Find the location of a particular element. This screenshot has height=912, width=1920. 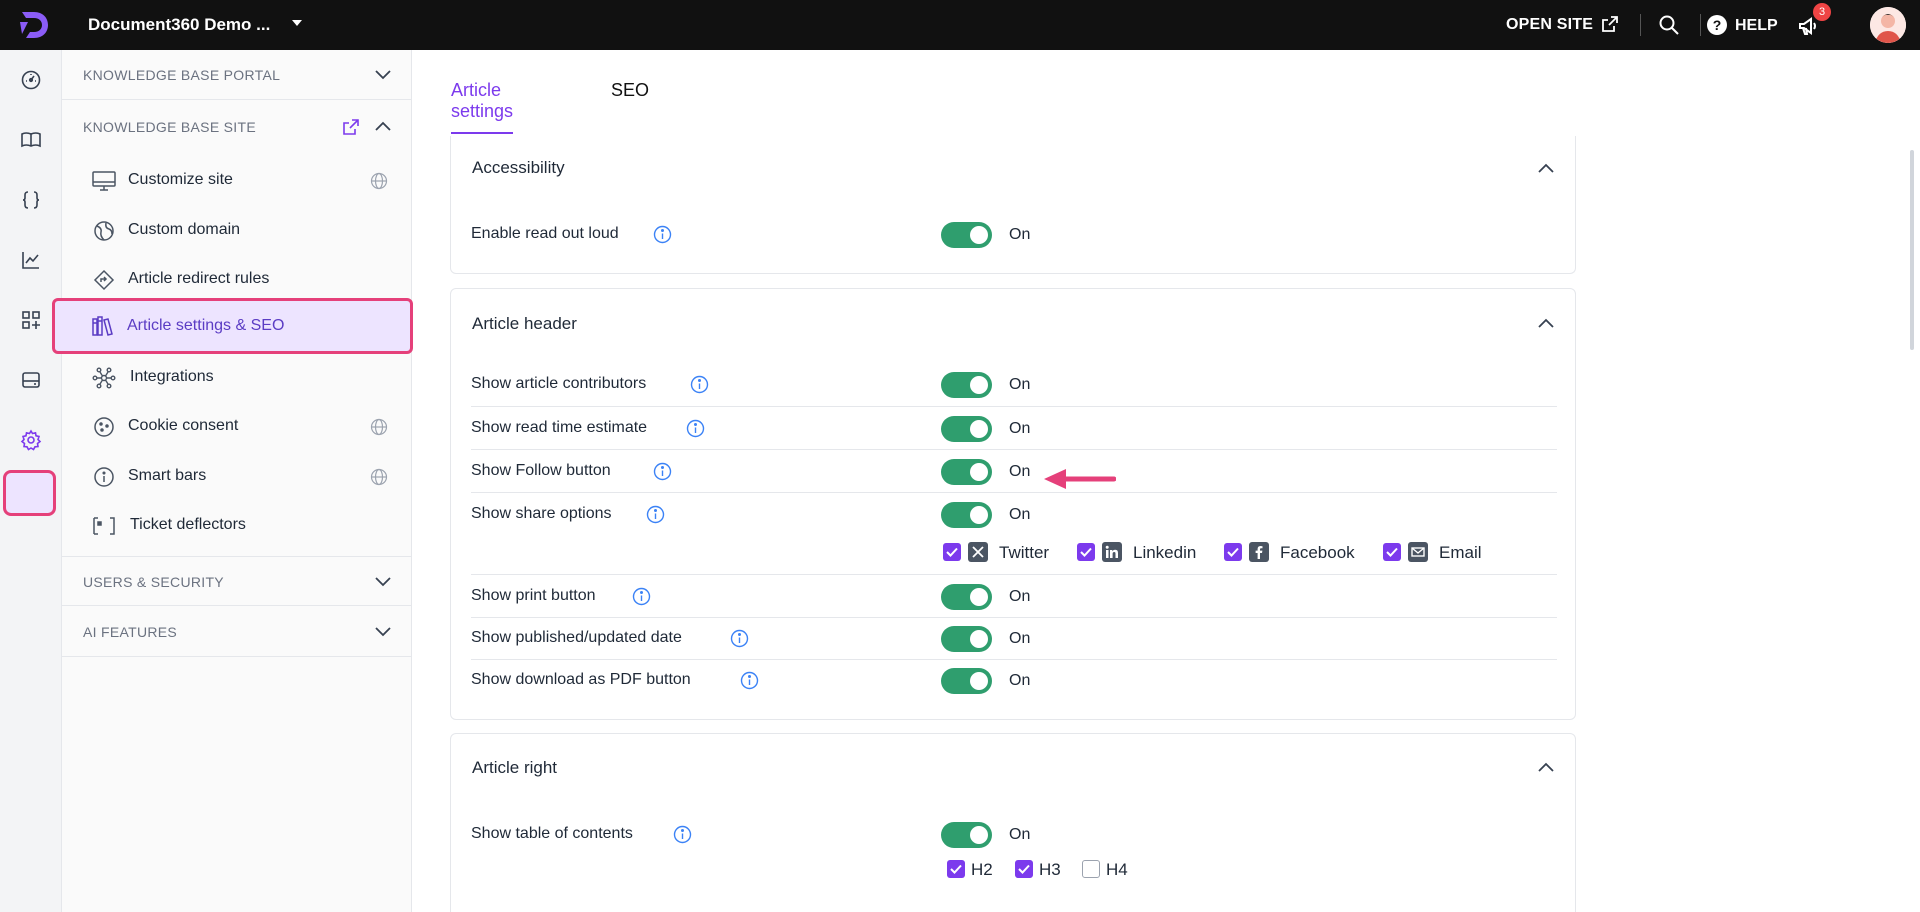

cookie-icon is located at coordinates (104, 427).